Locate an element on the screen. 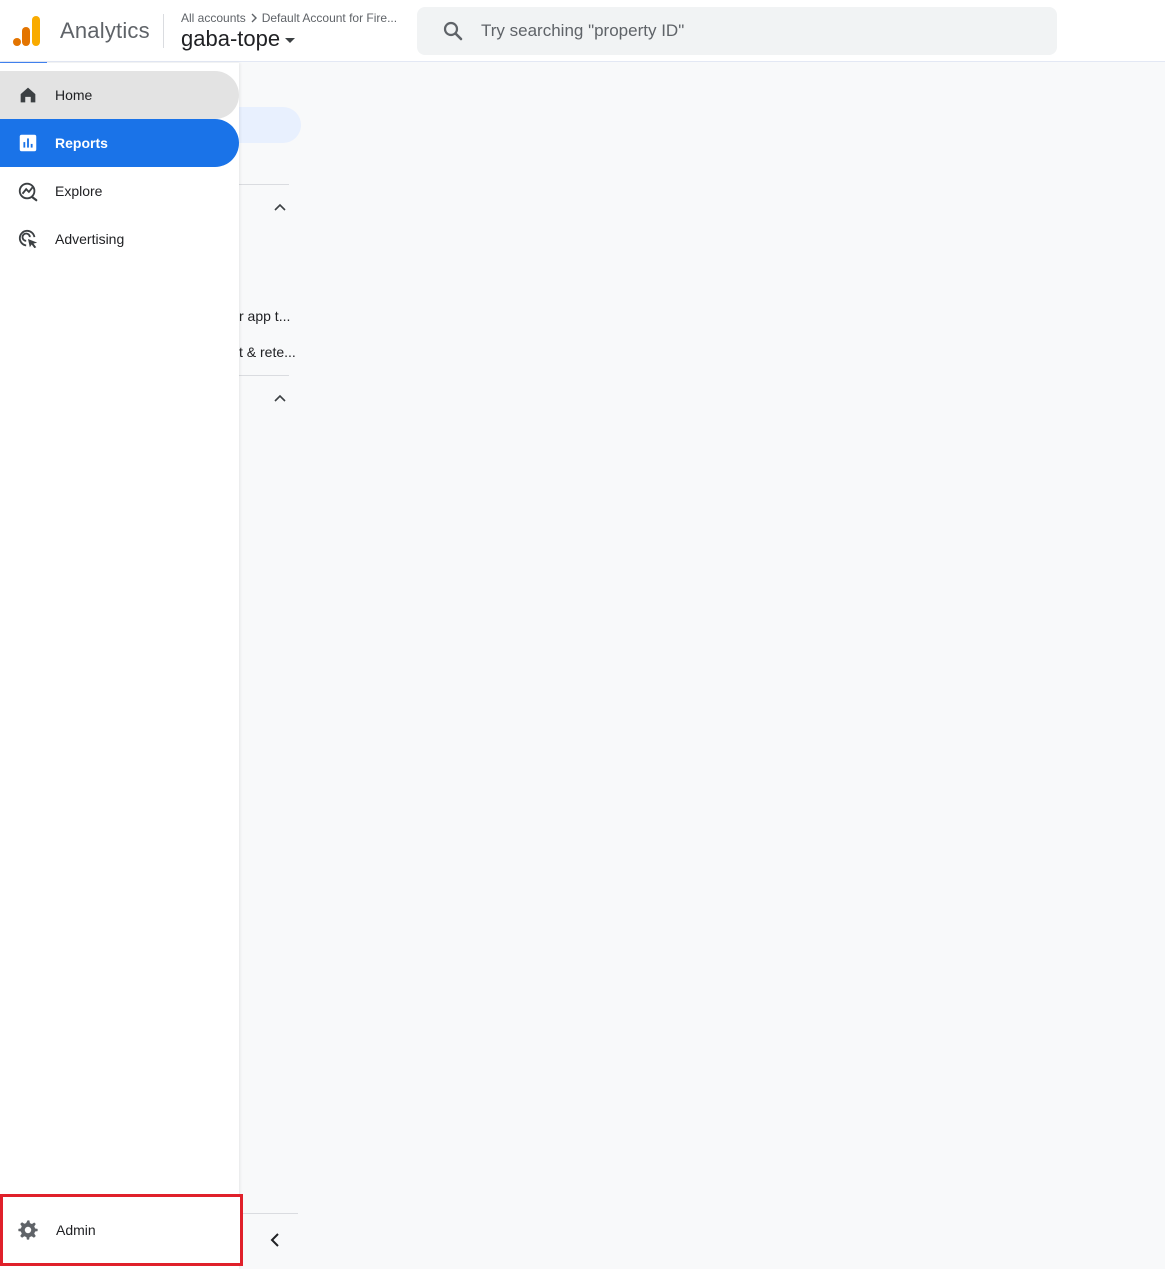  home-icon is located at coordinates (28, 95).